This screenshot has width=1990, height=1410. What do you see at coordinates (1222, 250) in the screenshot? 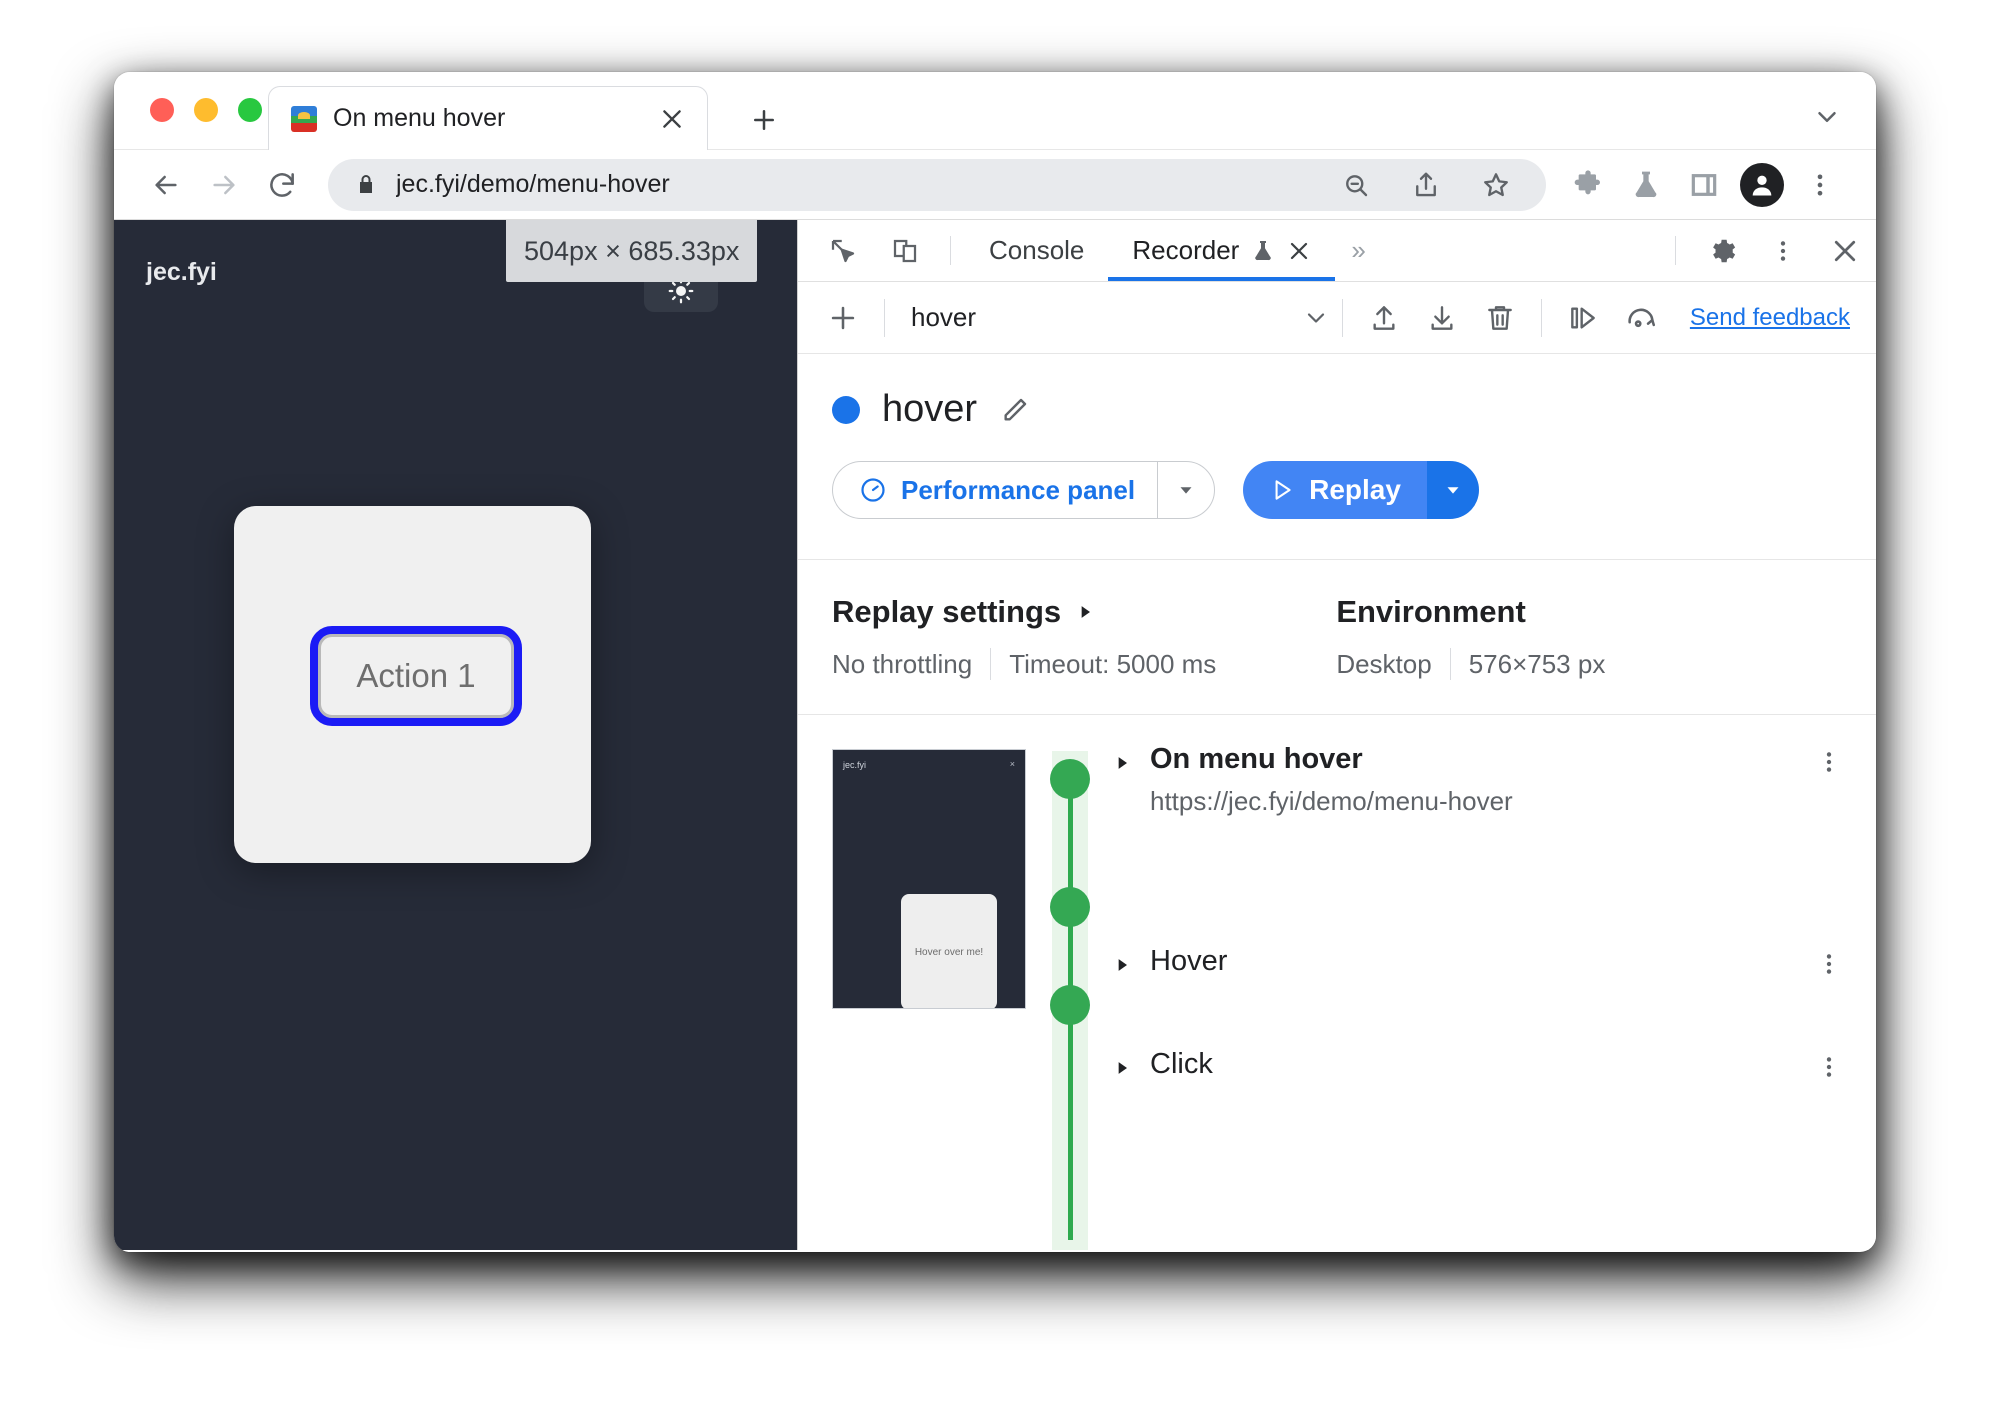
I see `tab-recorder: Recorder` at bounding box center [1222, 250].